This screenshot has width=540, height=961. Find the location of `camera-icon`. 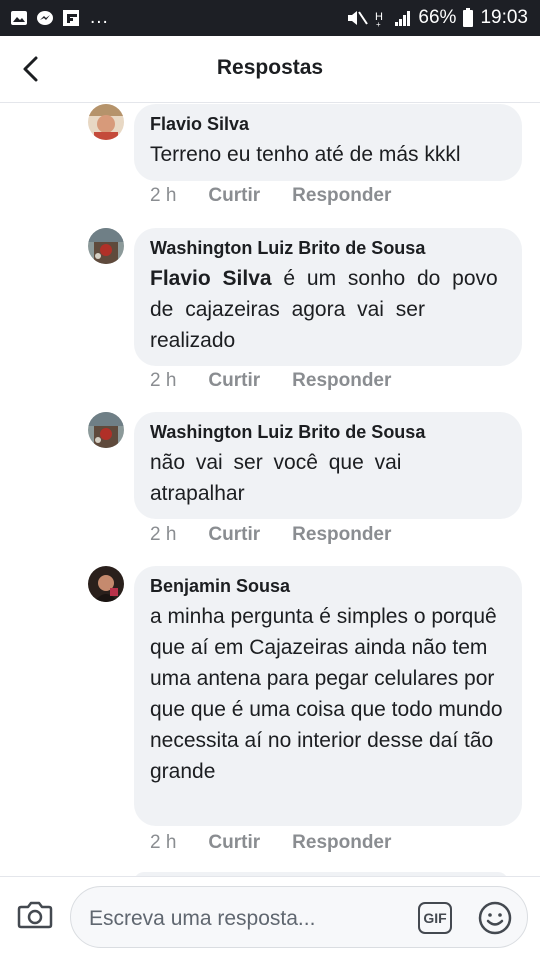

camera-icon is located at coordinates (35, 914).